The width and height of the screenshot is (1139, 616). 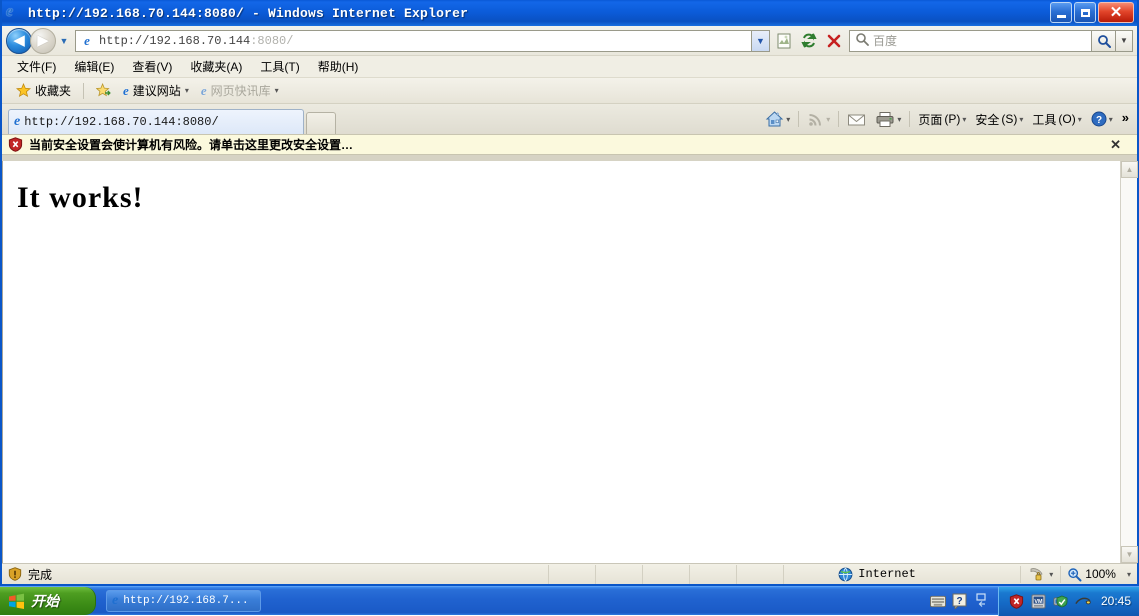 I want to click on favorites-item-web-slice-gallery: e 网页快讯库 ▾, so click(x=240, y=90).